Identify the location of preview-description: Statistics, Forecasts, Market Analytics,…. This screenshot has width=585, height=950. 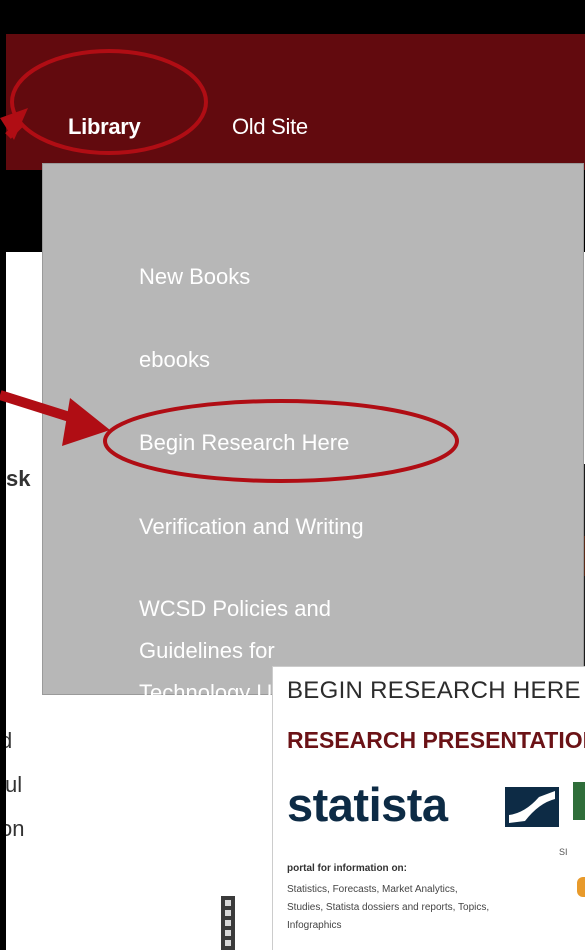
(388, 907).